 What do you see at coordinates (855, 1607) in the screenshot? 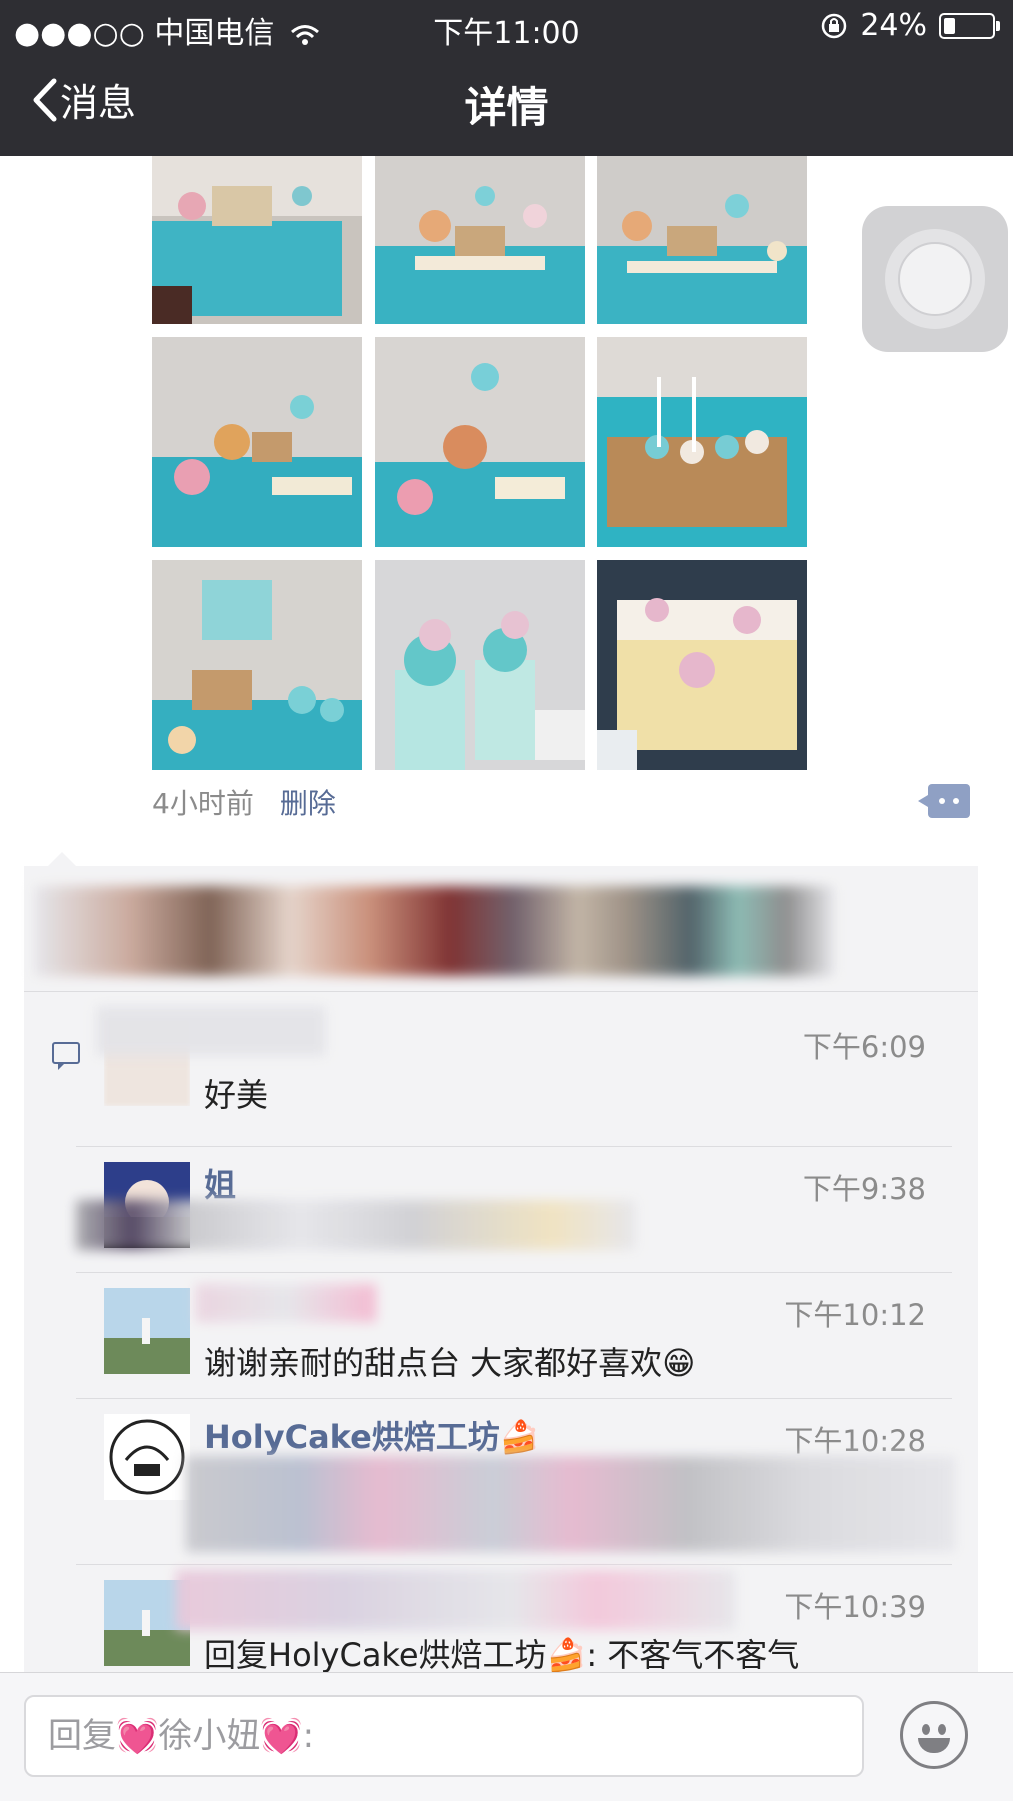
I see `comment-time: 下午10:39` at bounding box center [855, 1607].